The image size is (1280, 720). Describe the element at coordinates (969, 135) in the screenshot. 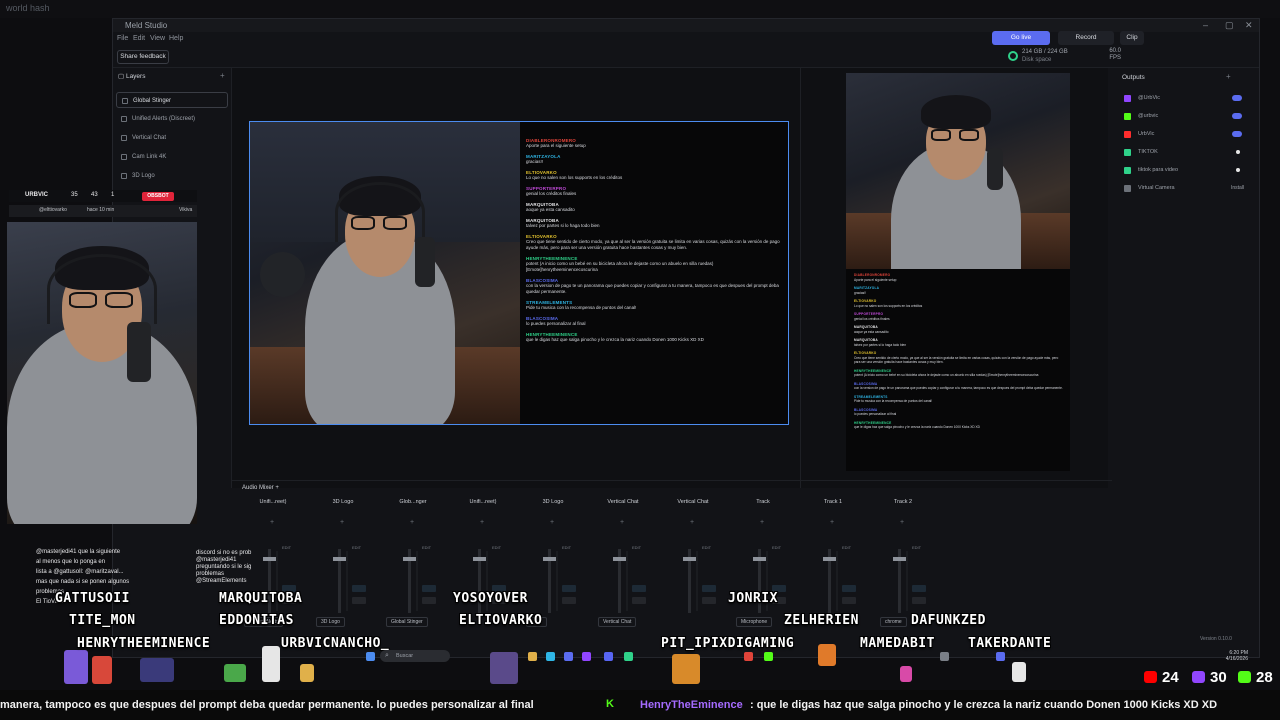

I see `glasses-right` at that location.